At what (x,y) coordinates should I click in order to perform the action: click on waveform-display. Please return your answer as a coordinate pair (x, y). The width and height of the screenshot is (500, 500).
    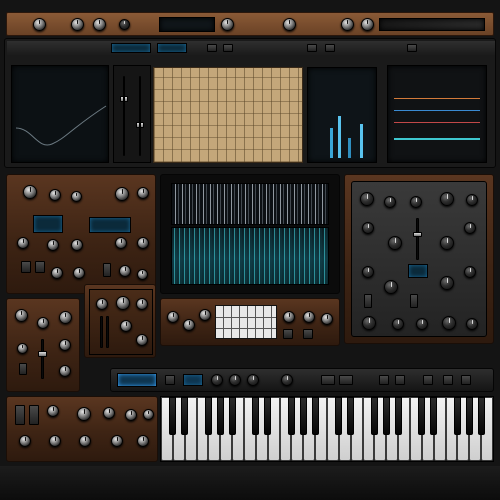
    Looking at the image, I should click on (250, 204).